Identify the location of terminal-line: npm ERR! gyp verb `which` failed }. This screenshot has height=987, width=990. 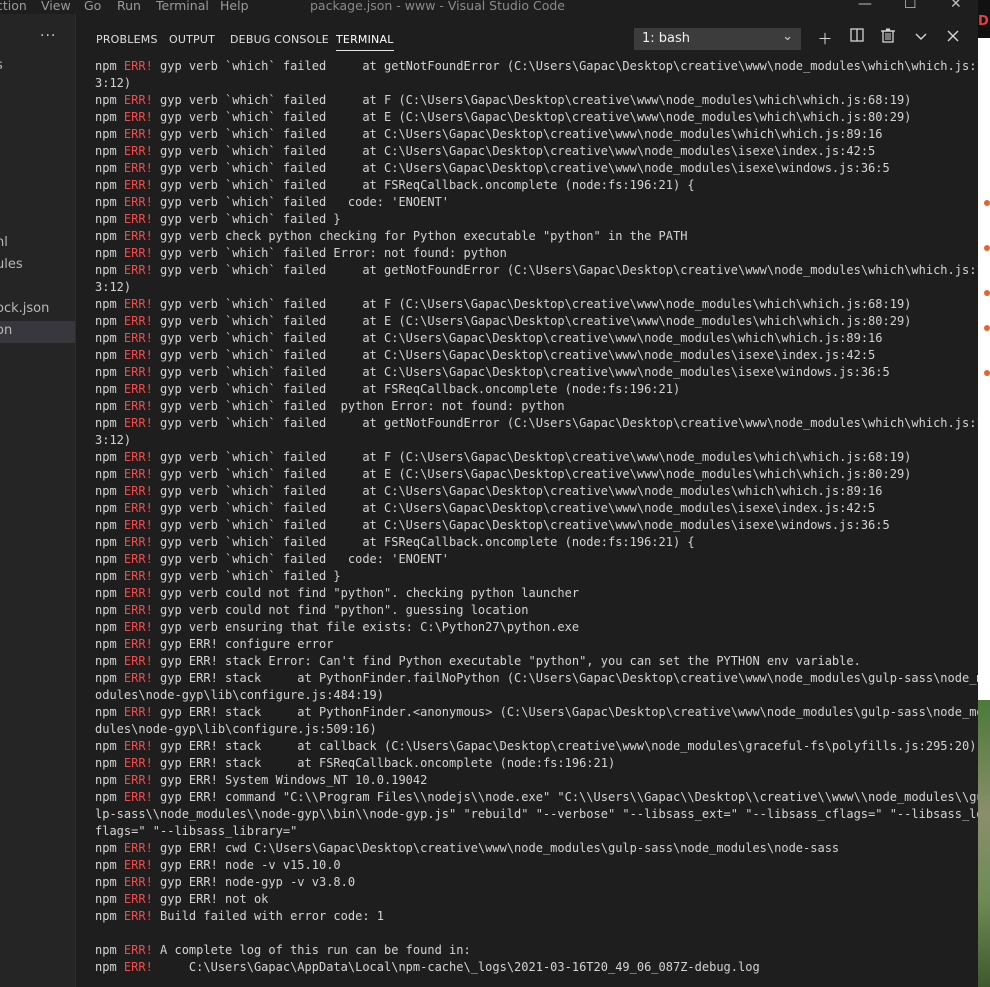
(535, 219).